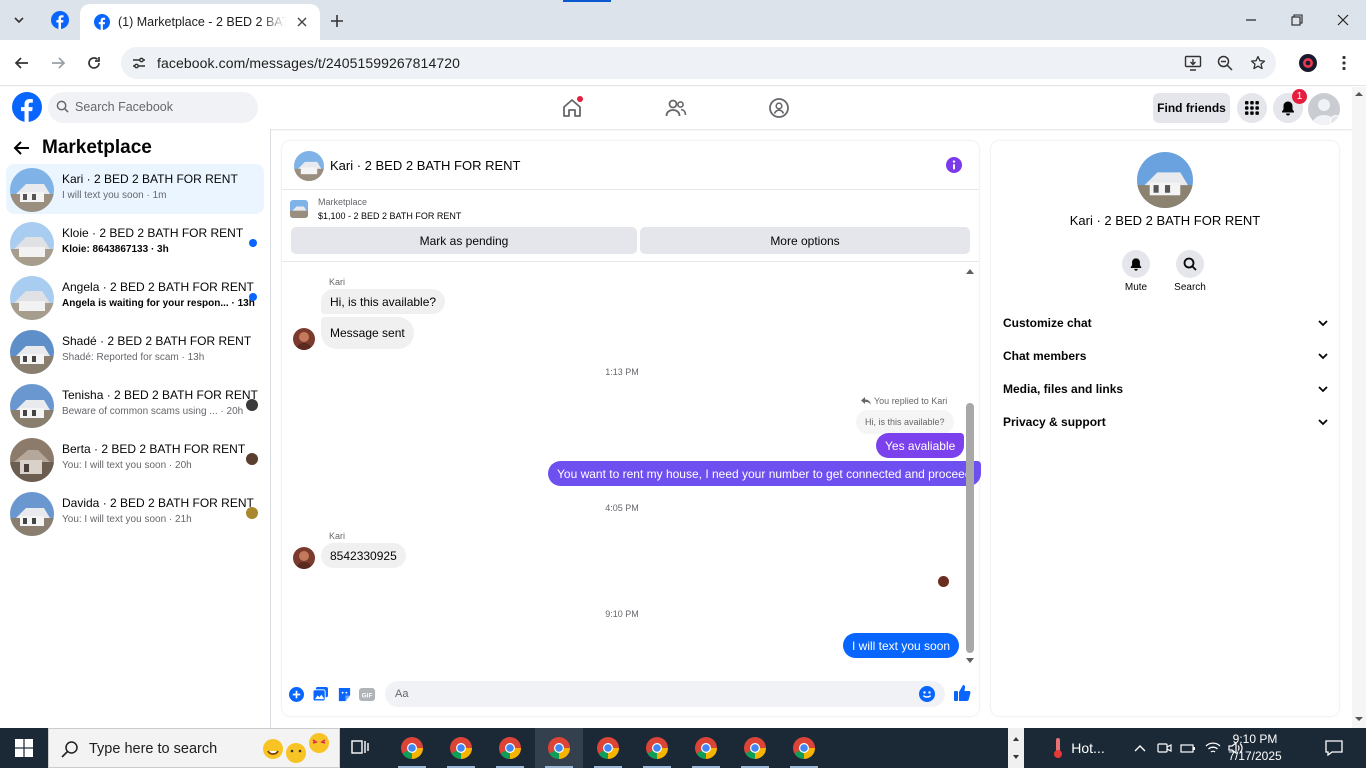 The image size is (1366, 768). Describe the element at coordinates (1166, 356) in the screenshot. I see `chat-members-section: Chat members` at that location.